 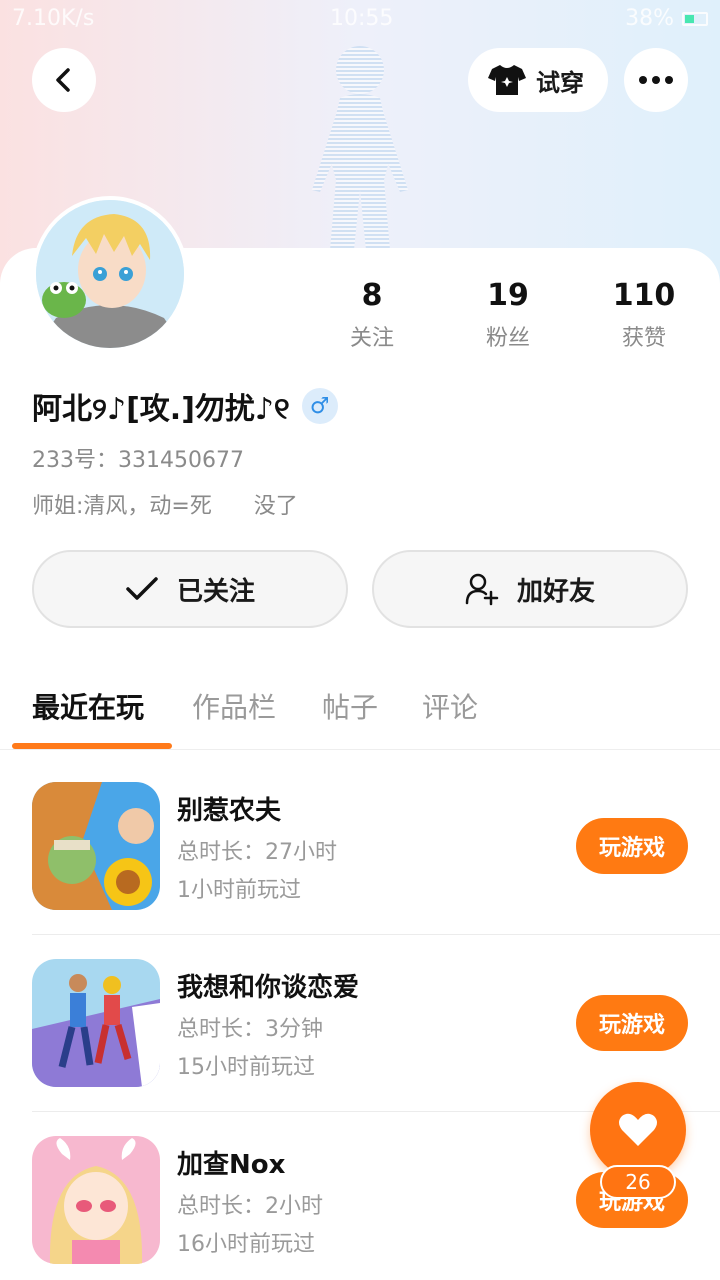 What do you see at coordinates (234, 706) in the screenshot?
I see `tab-works: 作品栏` at bounding box center [234, 706].